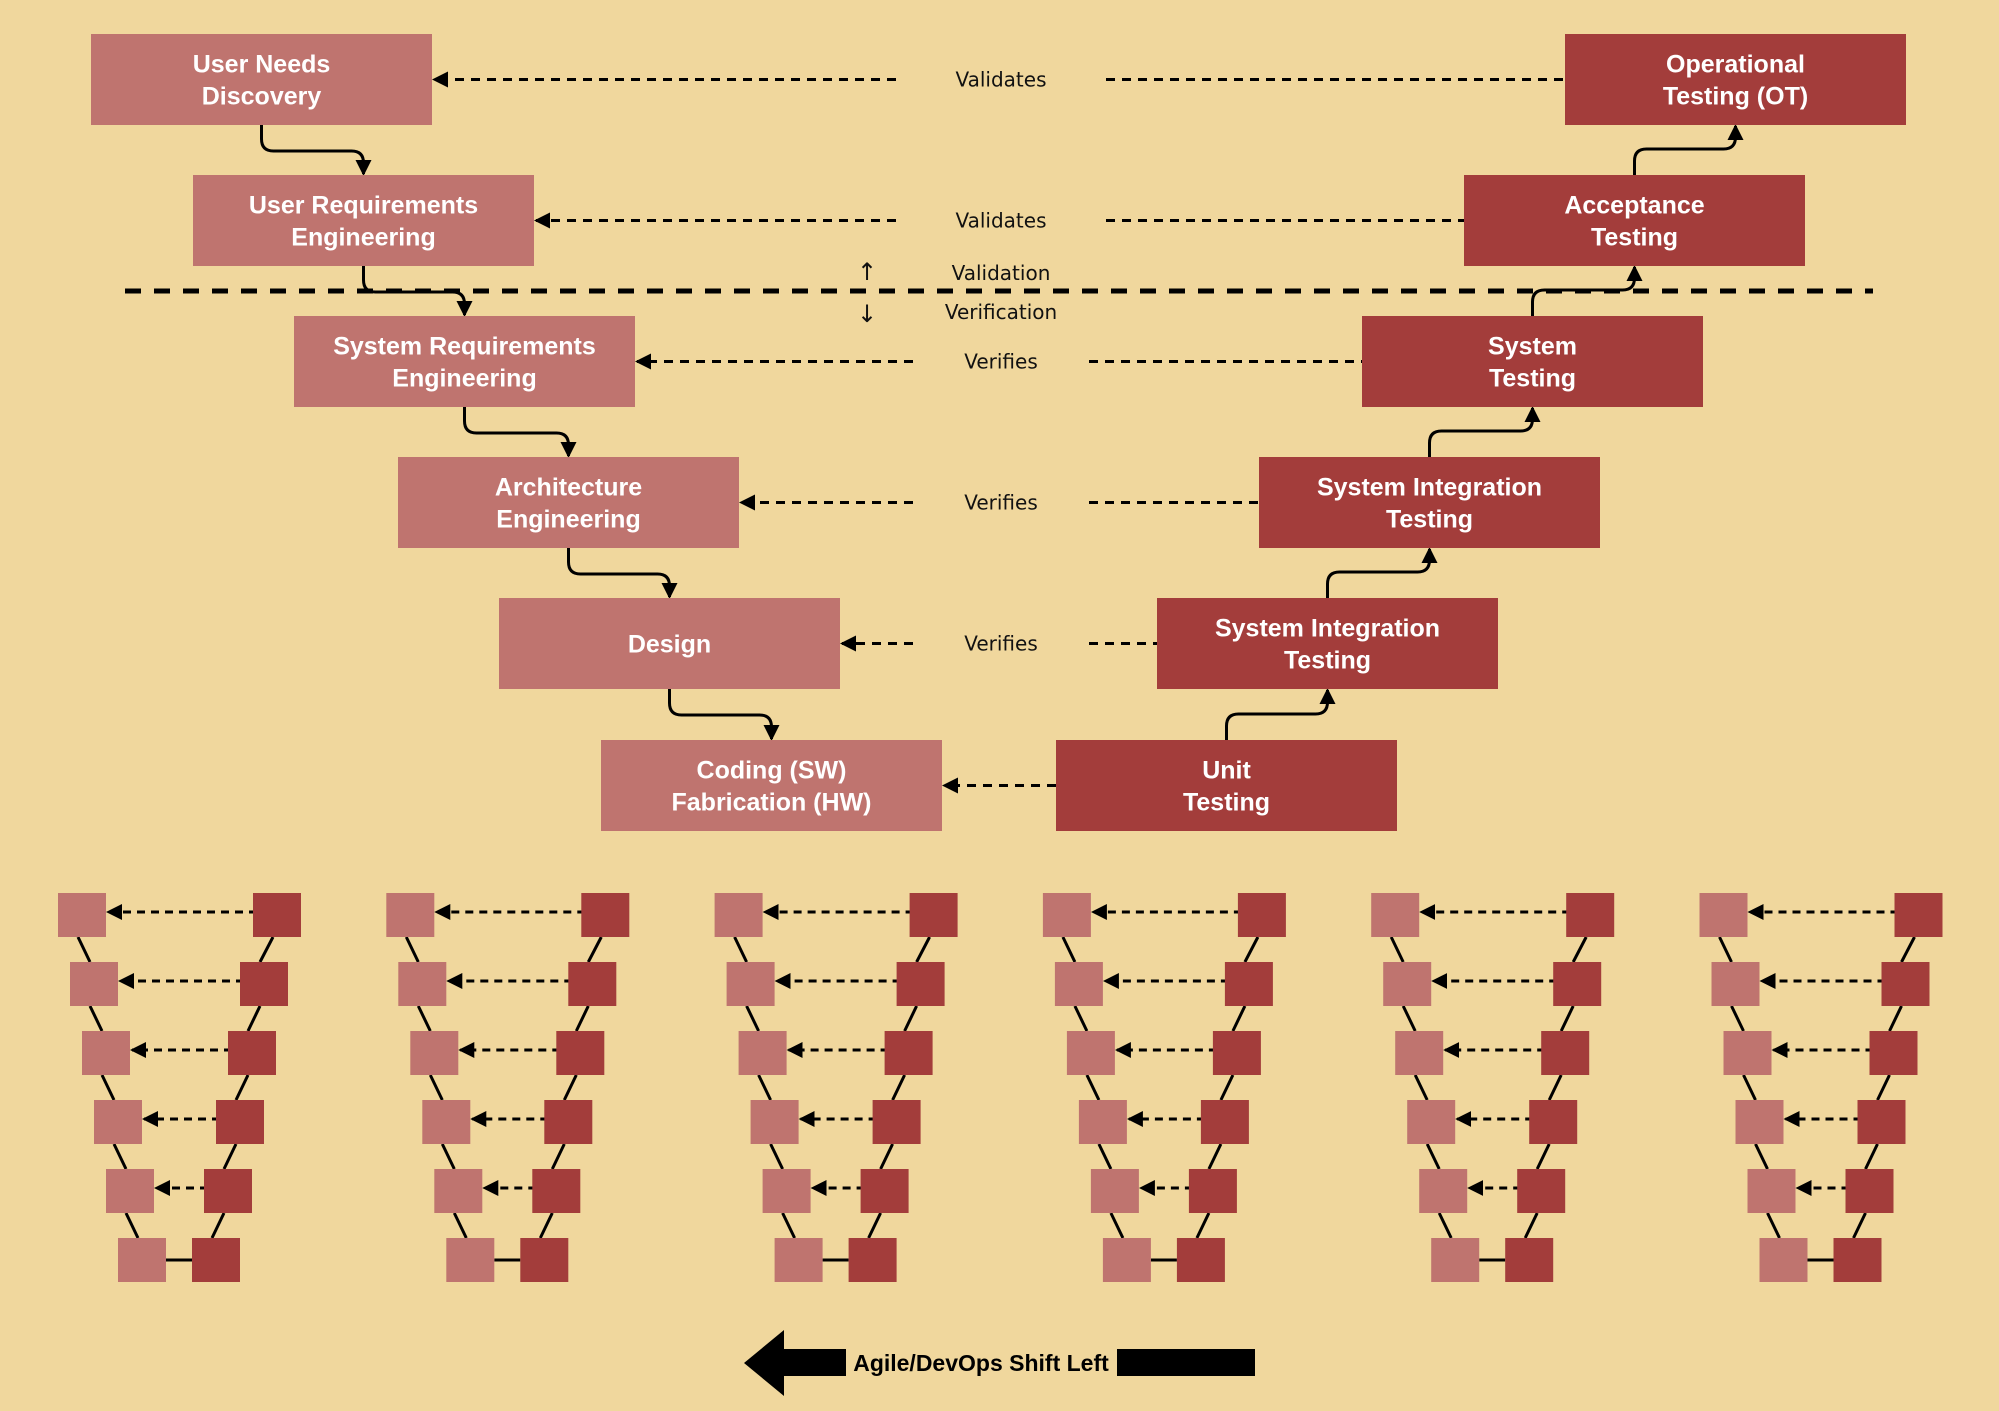 This screenshot has height=1411, width=1999. I want to click on phase-box-left-3-label-line: System Requirements, so click(464, 347).